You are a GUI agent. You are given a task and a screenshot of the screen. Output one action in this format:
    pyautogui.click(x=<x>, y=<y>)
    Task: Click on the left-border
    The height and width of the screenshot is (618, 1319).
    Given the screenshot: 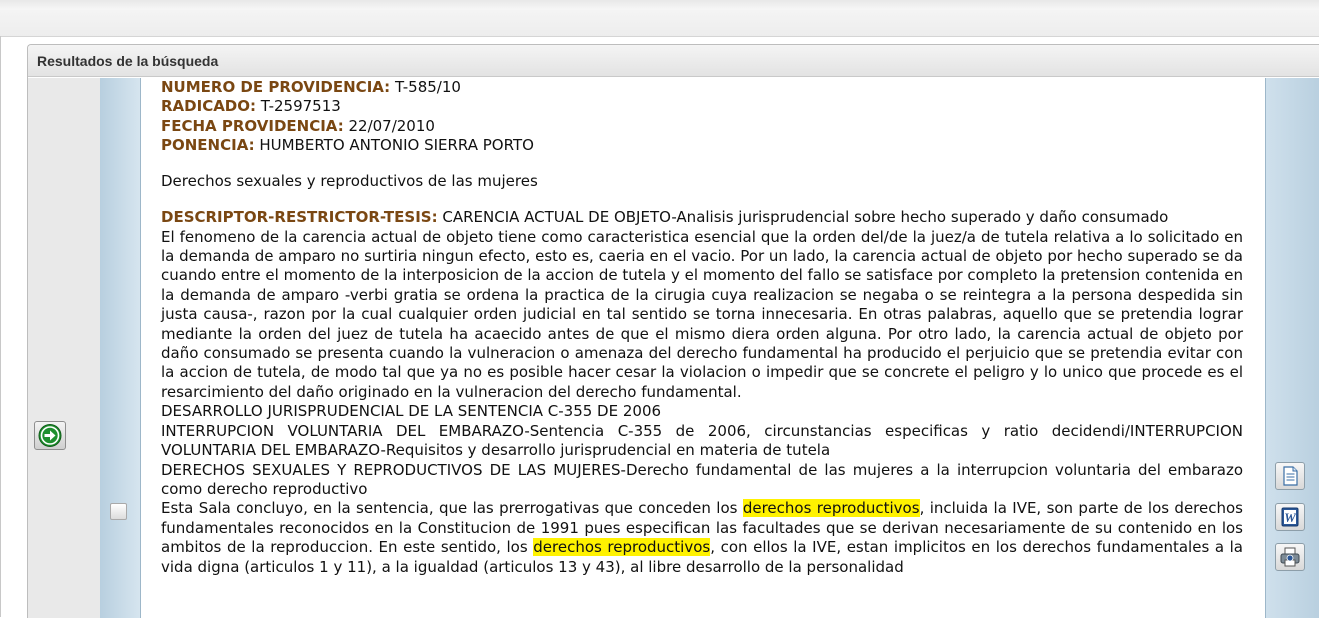 What is the action you would take?
    pyautogui.click(x=0, y=326)
    